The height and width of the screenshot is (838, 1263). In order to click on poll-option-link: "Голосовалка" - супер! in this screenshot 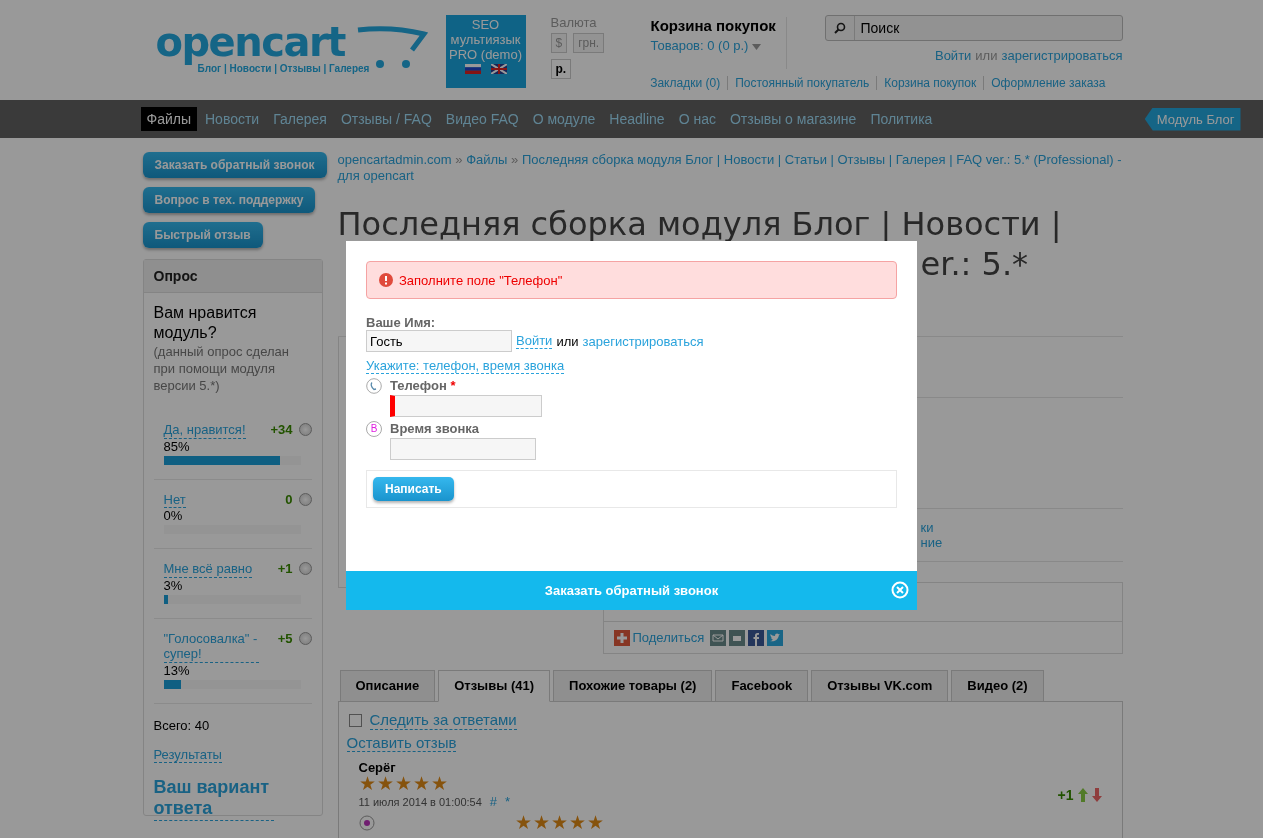, I will do `click(211, 646)`.